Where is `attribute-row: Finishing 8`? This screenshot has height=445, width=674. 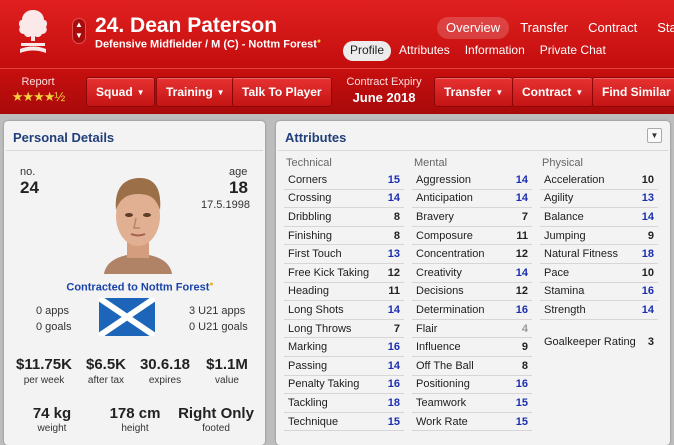 attribute-row: Finishing 8 is located at coordinates (344, 236).